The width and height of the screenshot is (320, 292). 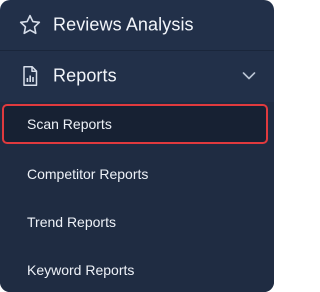 I want to click on chevron-down-icon, so click(x=249, y=76).